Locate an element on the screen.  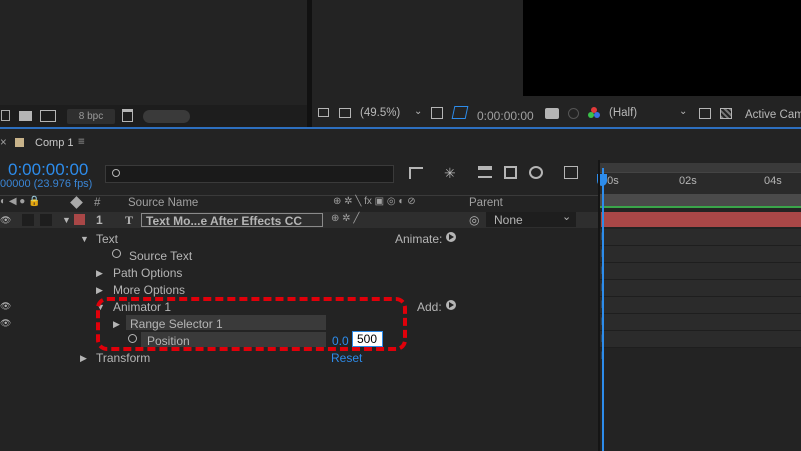
zoom-value: (49.5%) is located at coordinates (380, 113).